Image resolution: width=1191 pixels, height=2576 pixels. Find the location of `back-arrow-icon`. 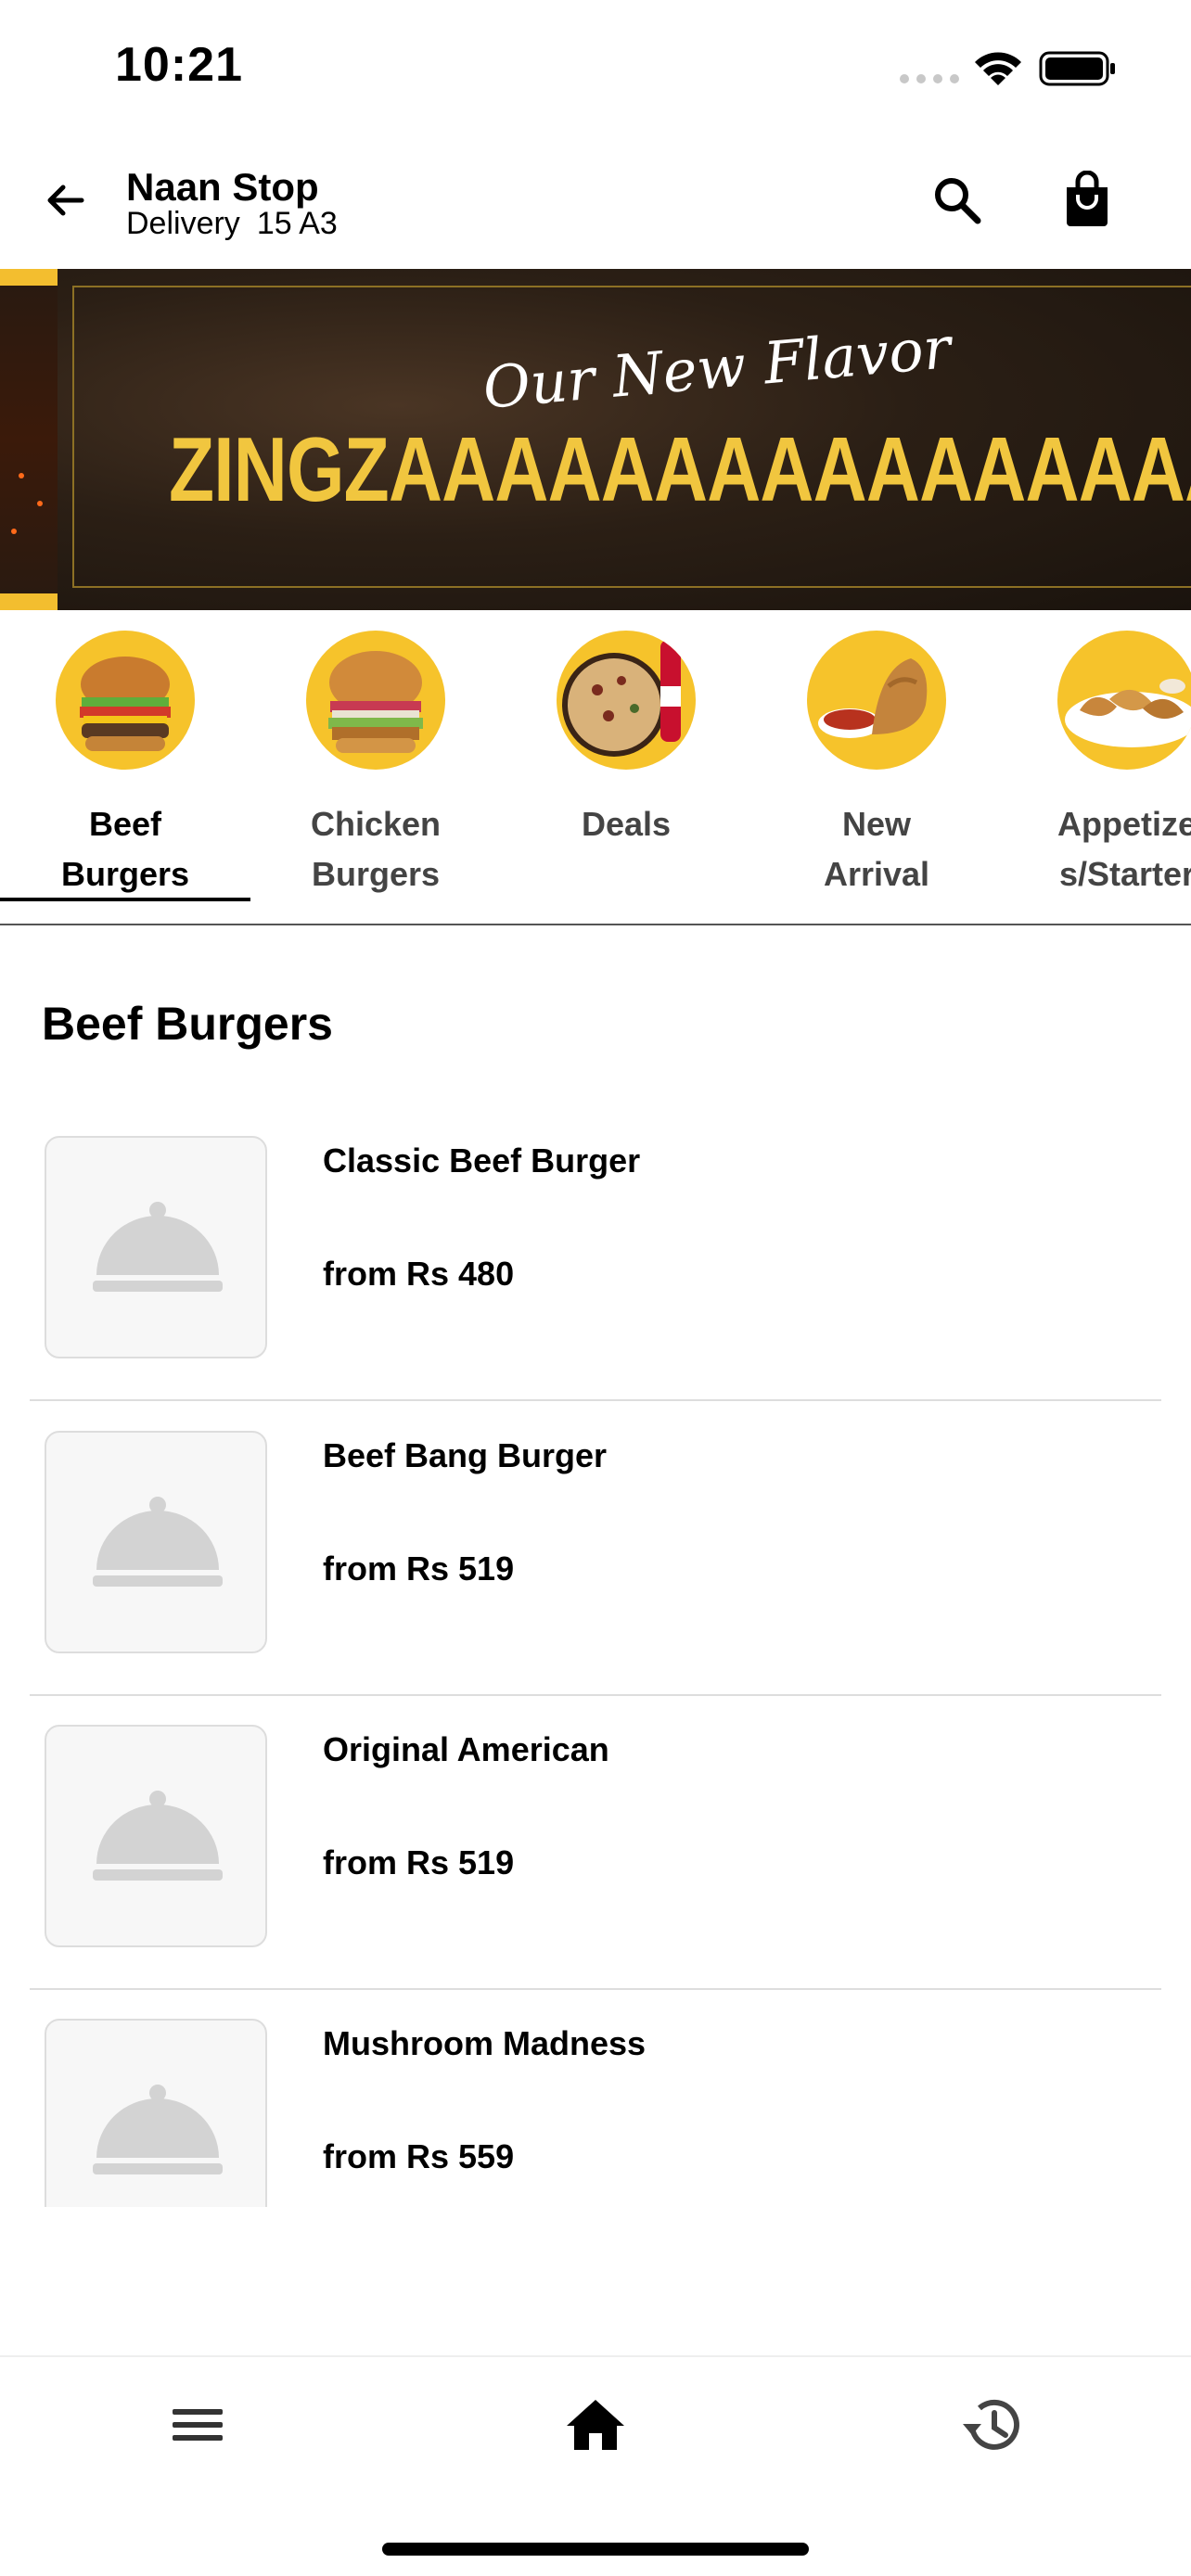

back-arrow-icon is located at coordinates (65, 200).